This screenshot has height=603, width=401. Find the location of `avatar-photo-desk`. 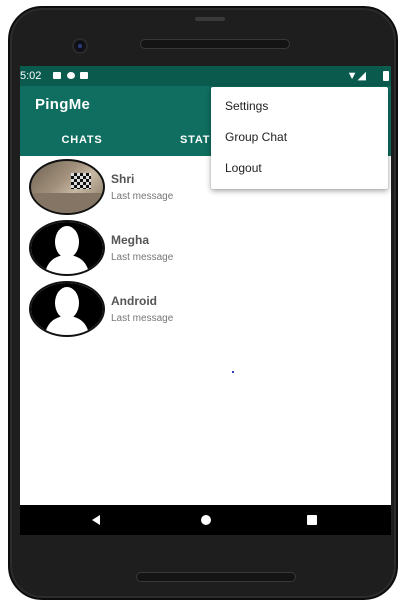

avatar-photo-desk is located at coordinates (67, 203).